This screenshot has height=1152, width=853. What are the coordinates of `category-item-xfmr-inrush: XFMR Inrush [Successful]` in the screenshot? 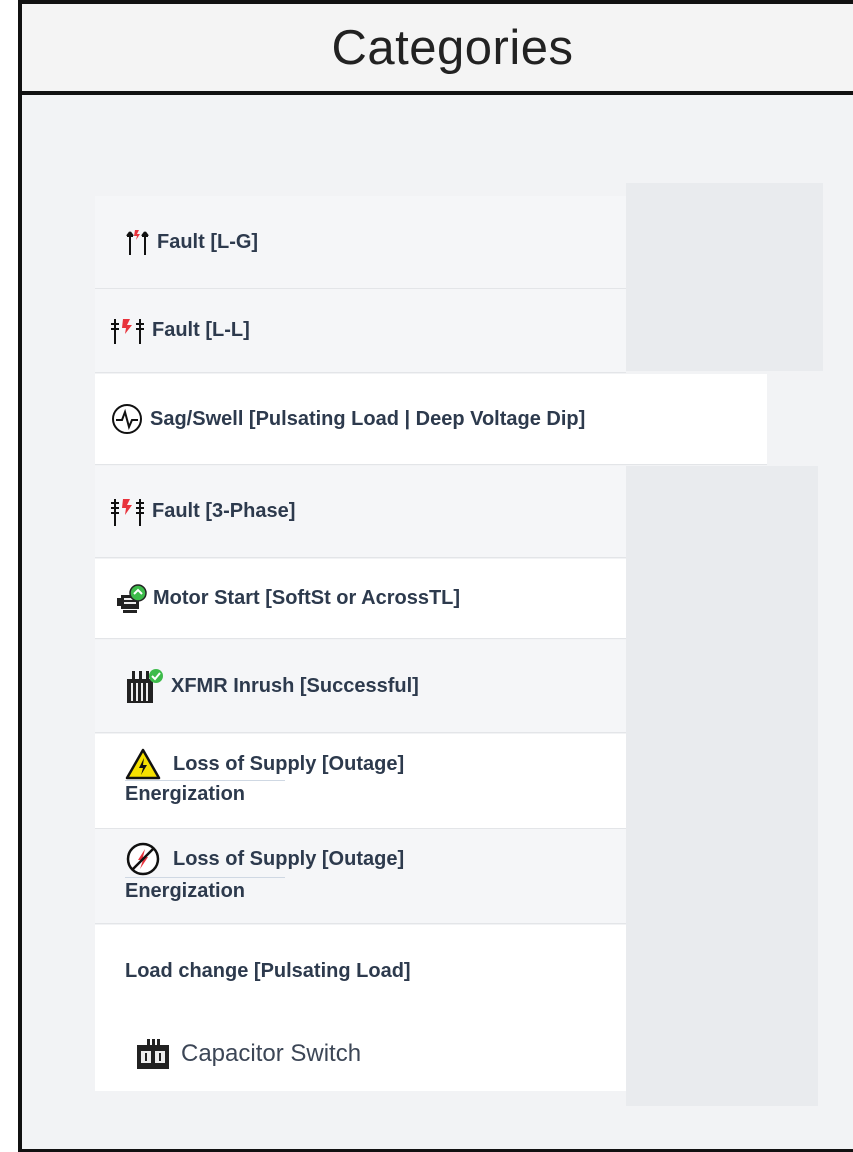 It's located at (360, 686).